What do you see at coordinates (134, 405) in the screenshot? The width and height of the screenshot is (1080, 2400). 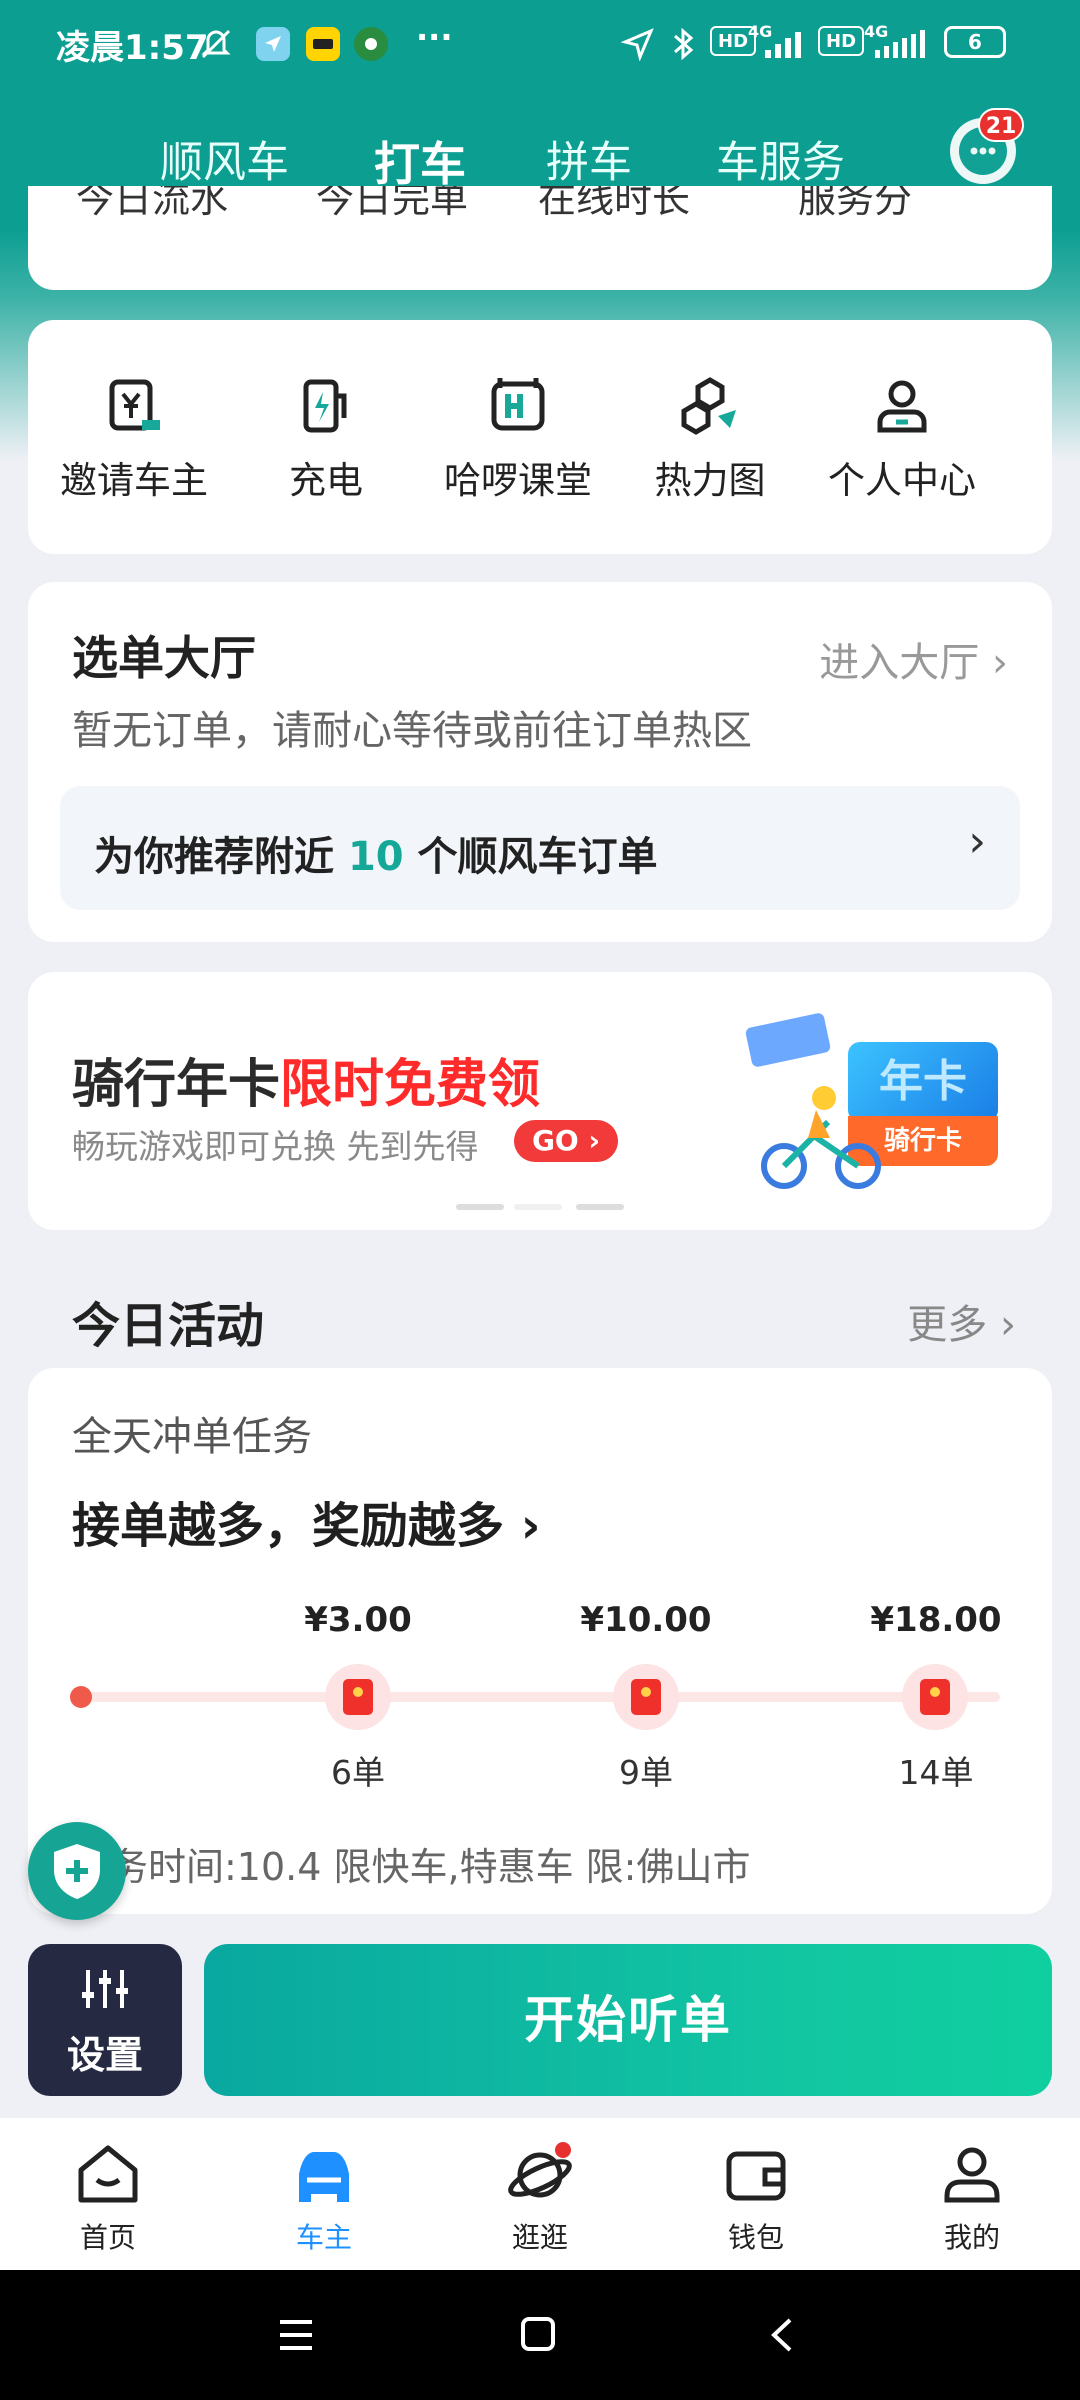 I see `invite-icon` at bounding box center [134, 405].